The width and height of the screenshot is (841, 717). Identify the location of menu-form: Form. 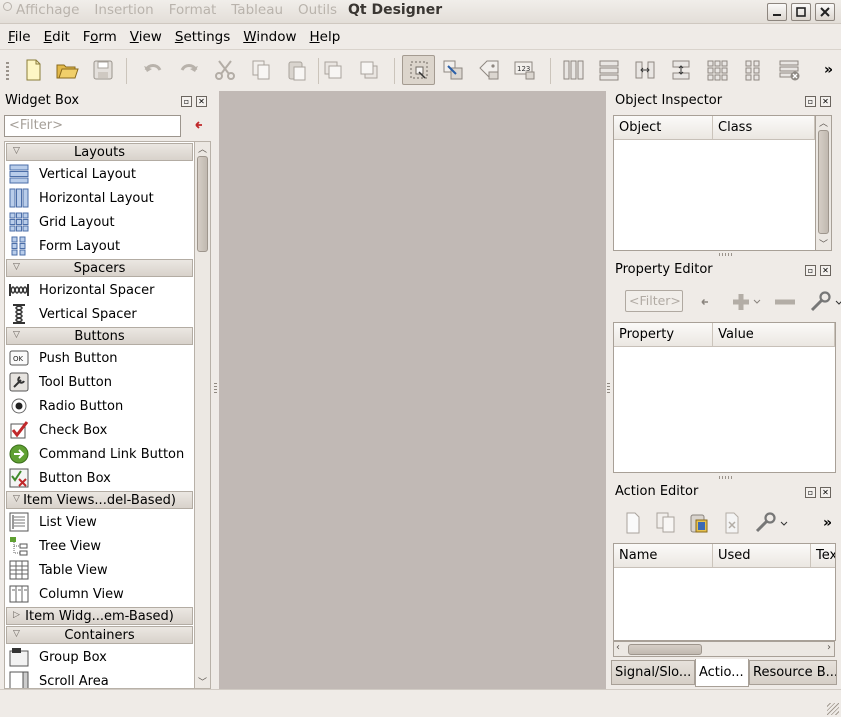
(100, 37).